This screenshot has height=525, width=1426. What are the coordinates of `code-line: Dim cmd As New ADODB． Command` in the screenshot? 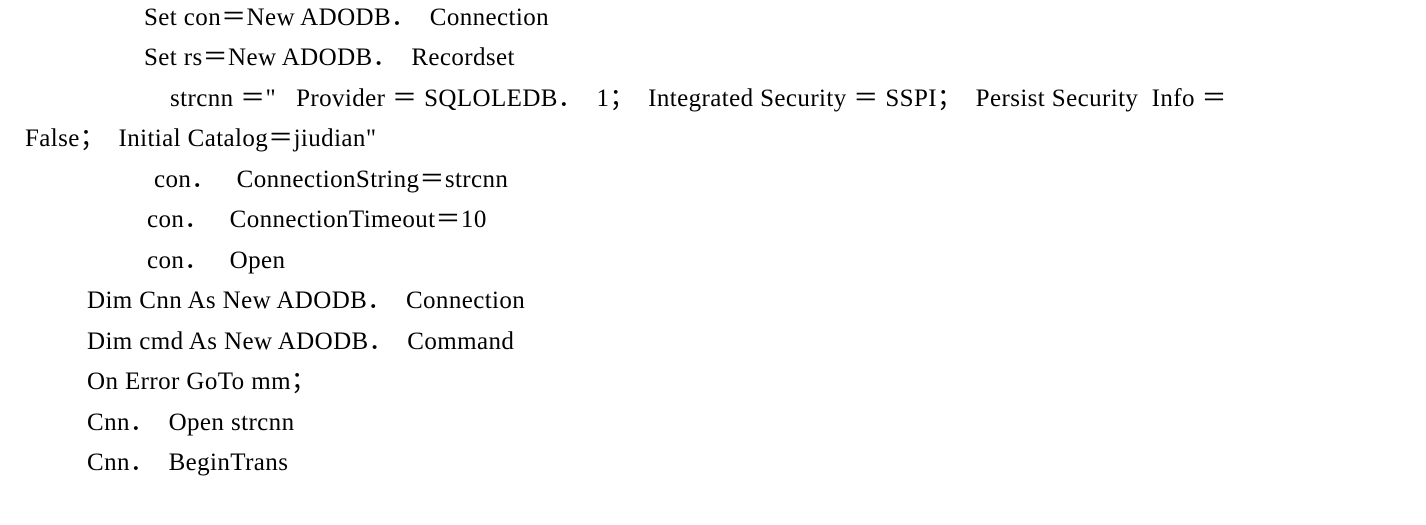 It's located at (301, 341).